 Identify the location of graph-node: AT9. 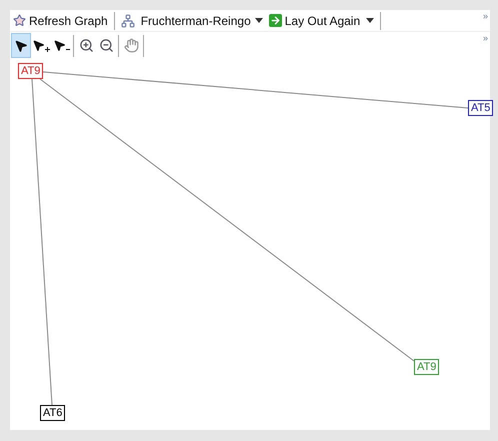
(31, 71).